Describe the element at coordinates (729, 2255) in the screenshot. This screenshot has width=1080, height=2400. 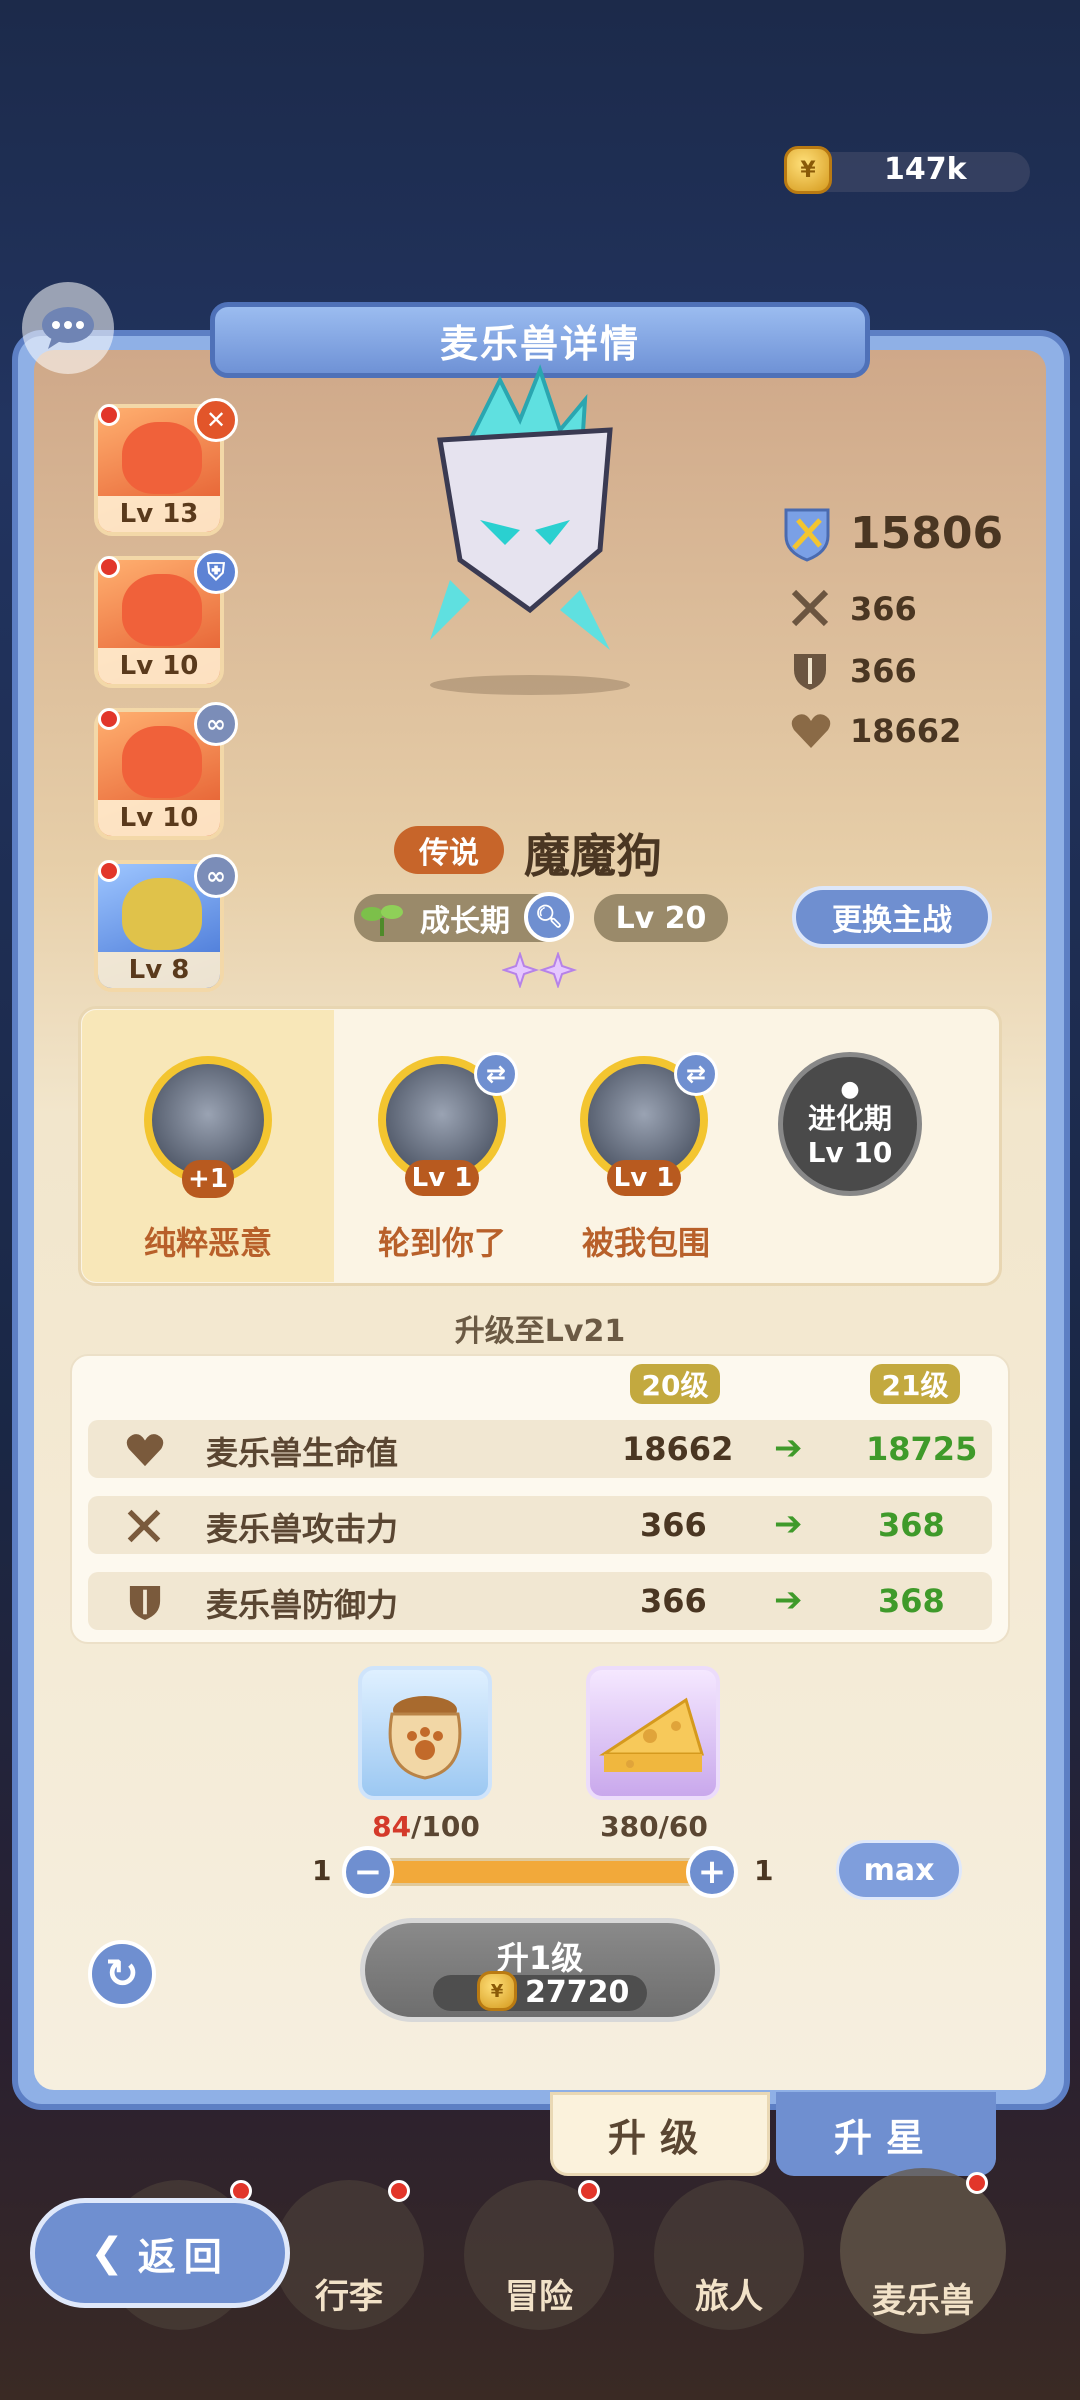
I see `nav-traveler: 旅人` at that location.